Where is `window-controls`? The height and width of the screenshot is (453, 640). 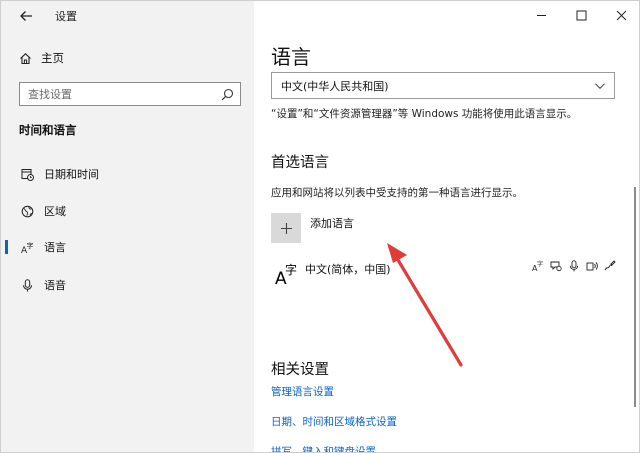
window-controls is located at coordinates (580, 15).